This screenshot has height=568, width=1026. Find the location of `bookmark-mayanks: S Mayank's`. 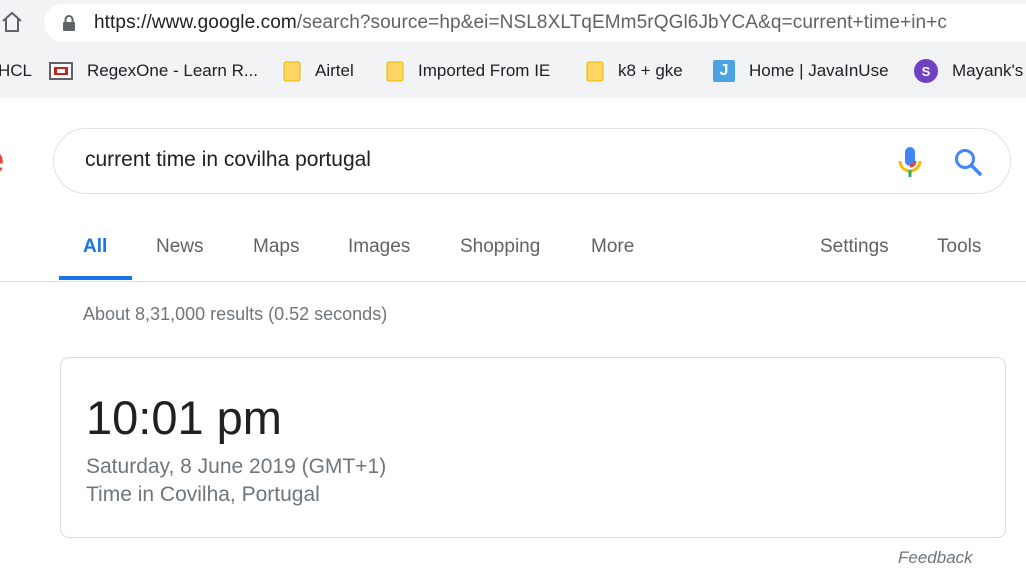

bookmark-mayanks: S Mayank's is located at coordinates (968, 71).